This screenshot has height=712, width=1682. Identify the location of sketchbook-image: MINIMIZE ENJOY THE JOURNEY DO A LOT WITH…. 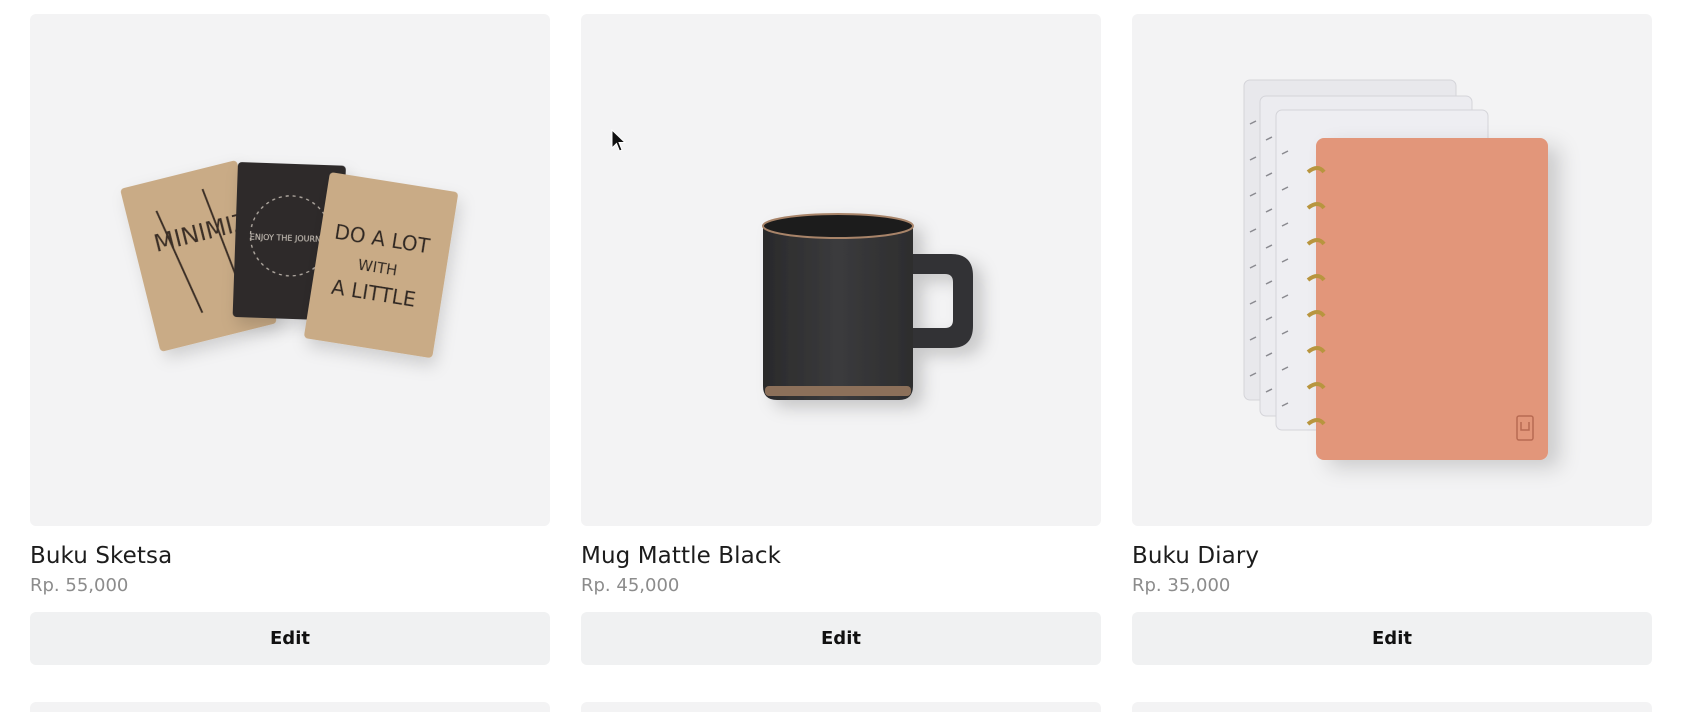
(289, 259).